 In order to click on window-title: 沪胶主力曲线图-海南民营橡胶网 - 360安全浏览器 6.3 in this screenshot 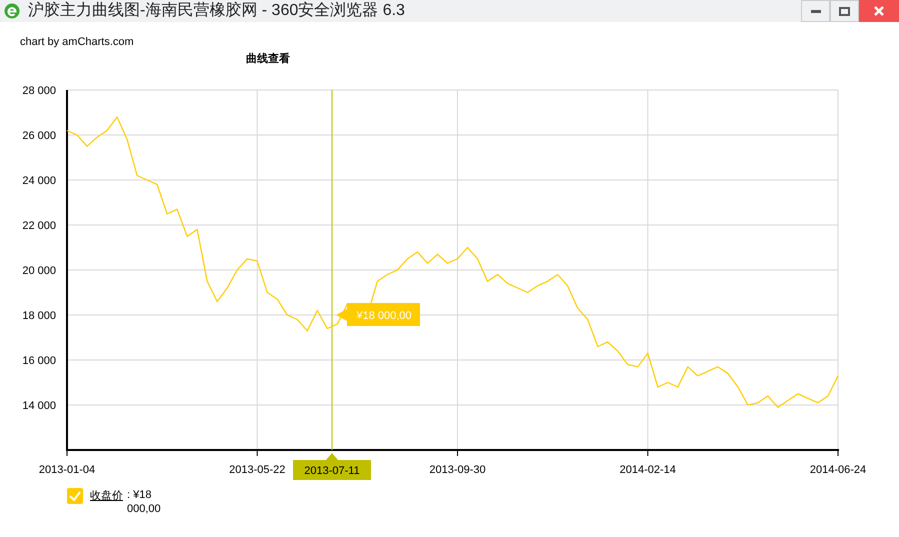, I will do `click(216, 11)`.